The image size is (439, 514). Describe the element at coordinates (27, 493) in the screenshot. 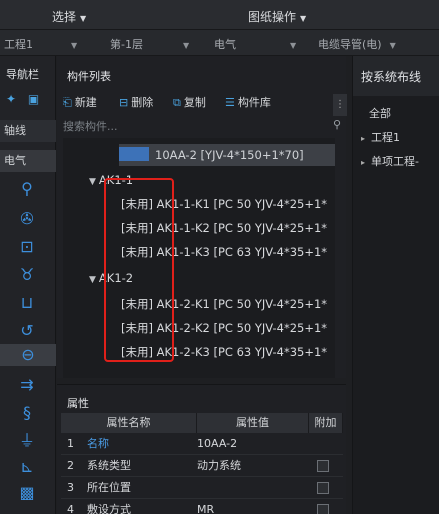

I see `grid-icon: ▩` at that location.